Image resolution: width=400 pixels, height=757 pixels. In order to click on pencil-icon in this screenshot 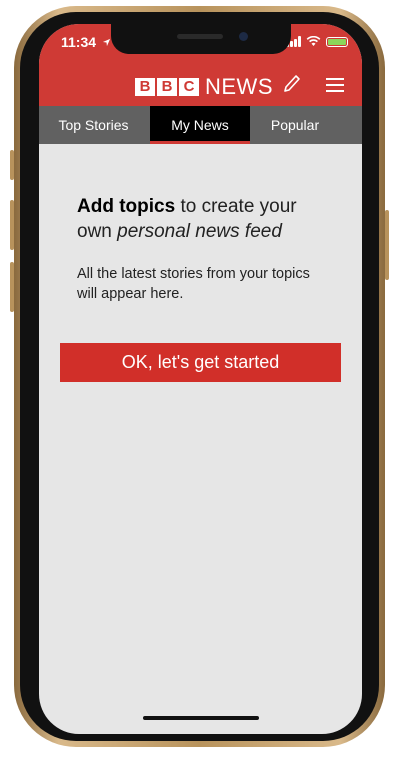, I will do `click(292, 84)`.